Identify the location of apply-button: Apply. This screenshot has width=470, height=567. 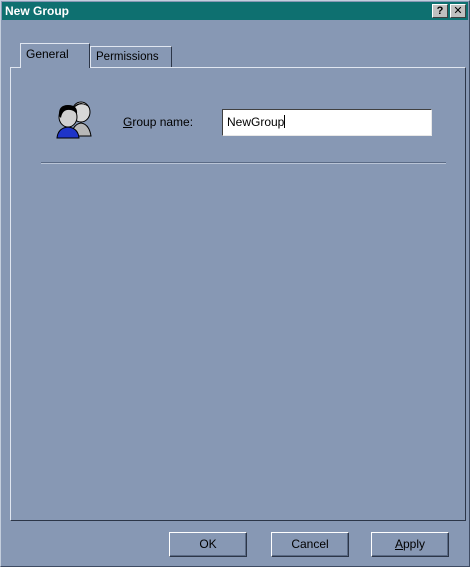
(410, 544).